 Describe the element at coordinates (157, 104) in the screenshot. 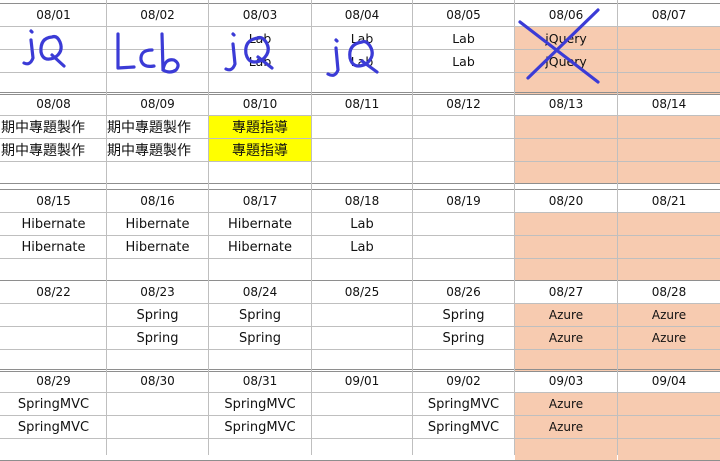

I see `date-cell: 08/09` at that location.